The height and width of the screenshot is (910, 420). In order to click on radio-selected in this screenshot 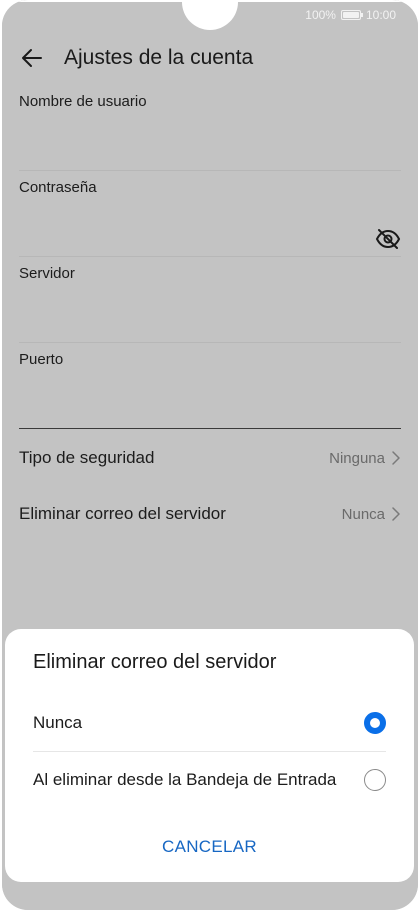, I will do `click(375, 723)`.